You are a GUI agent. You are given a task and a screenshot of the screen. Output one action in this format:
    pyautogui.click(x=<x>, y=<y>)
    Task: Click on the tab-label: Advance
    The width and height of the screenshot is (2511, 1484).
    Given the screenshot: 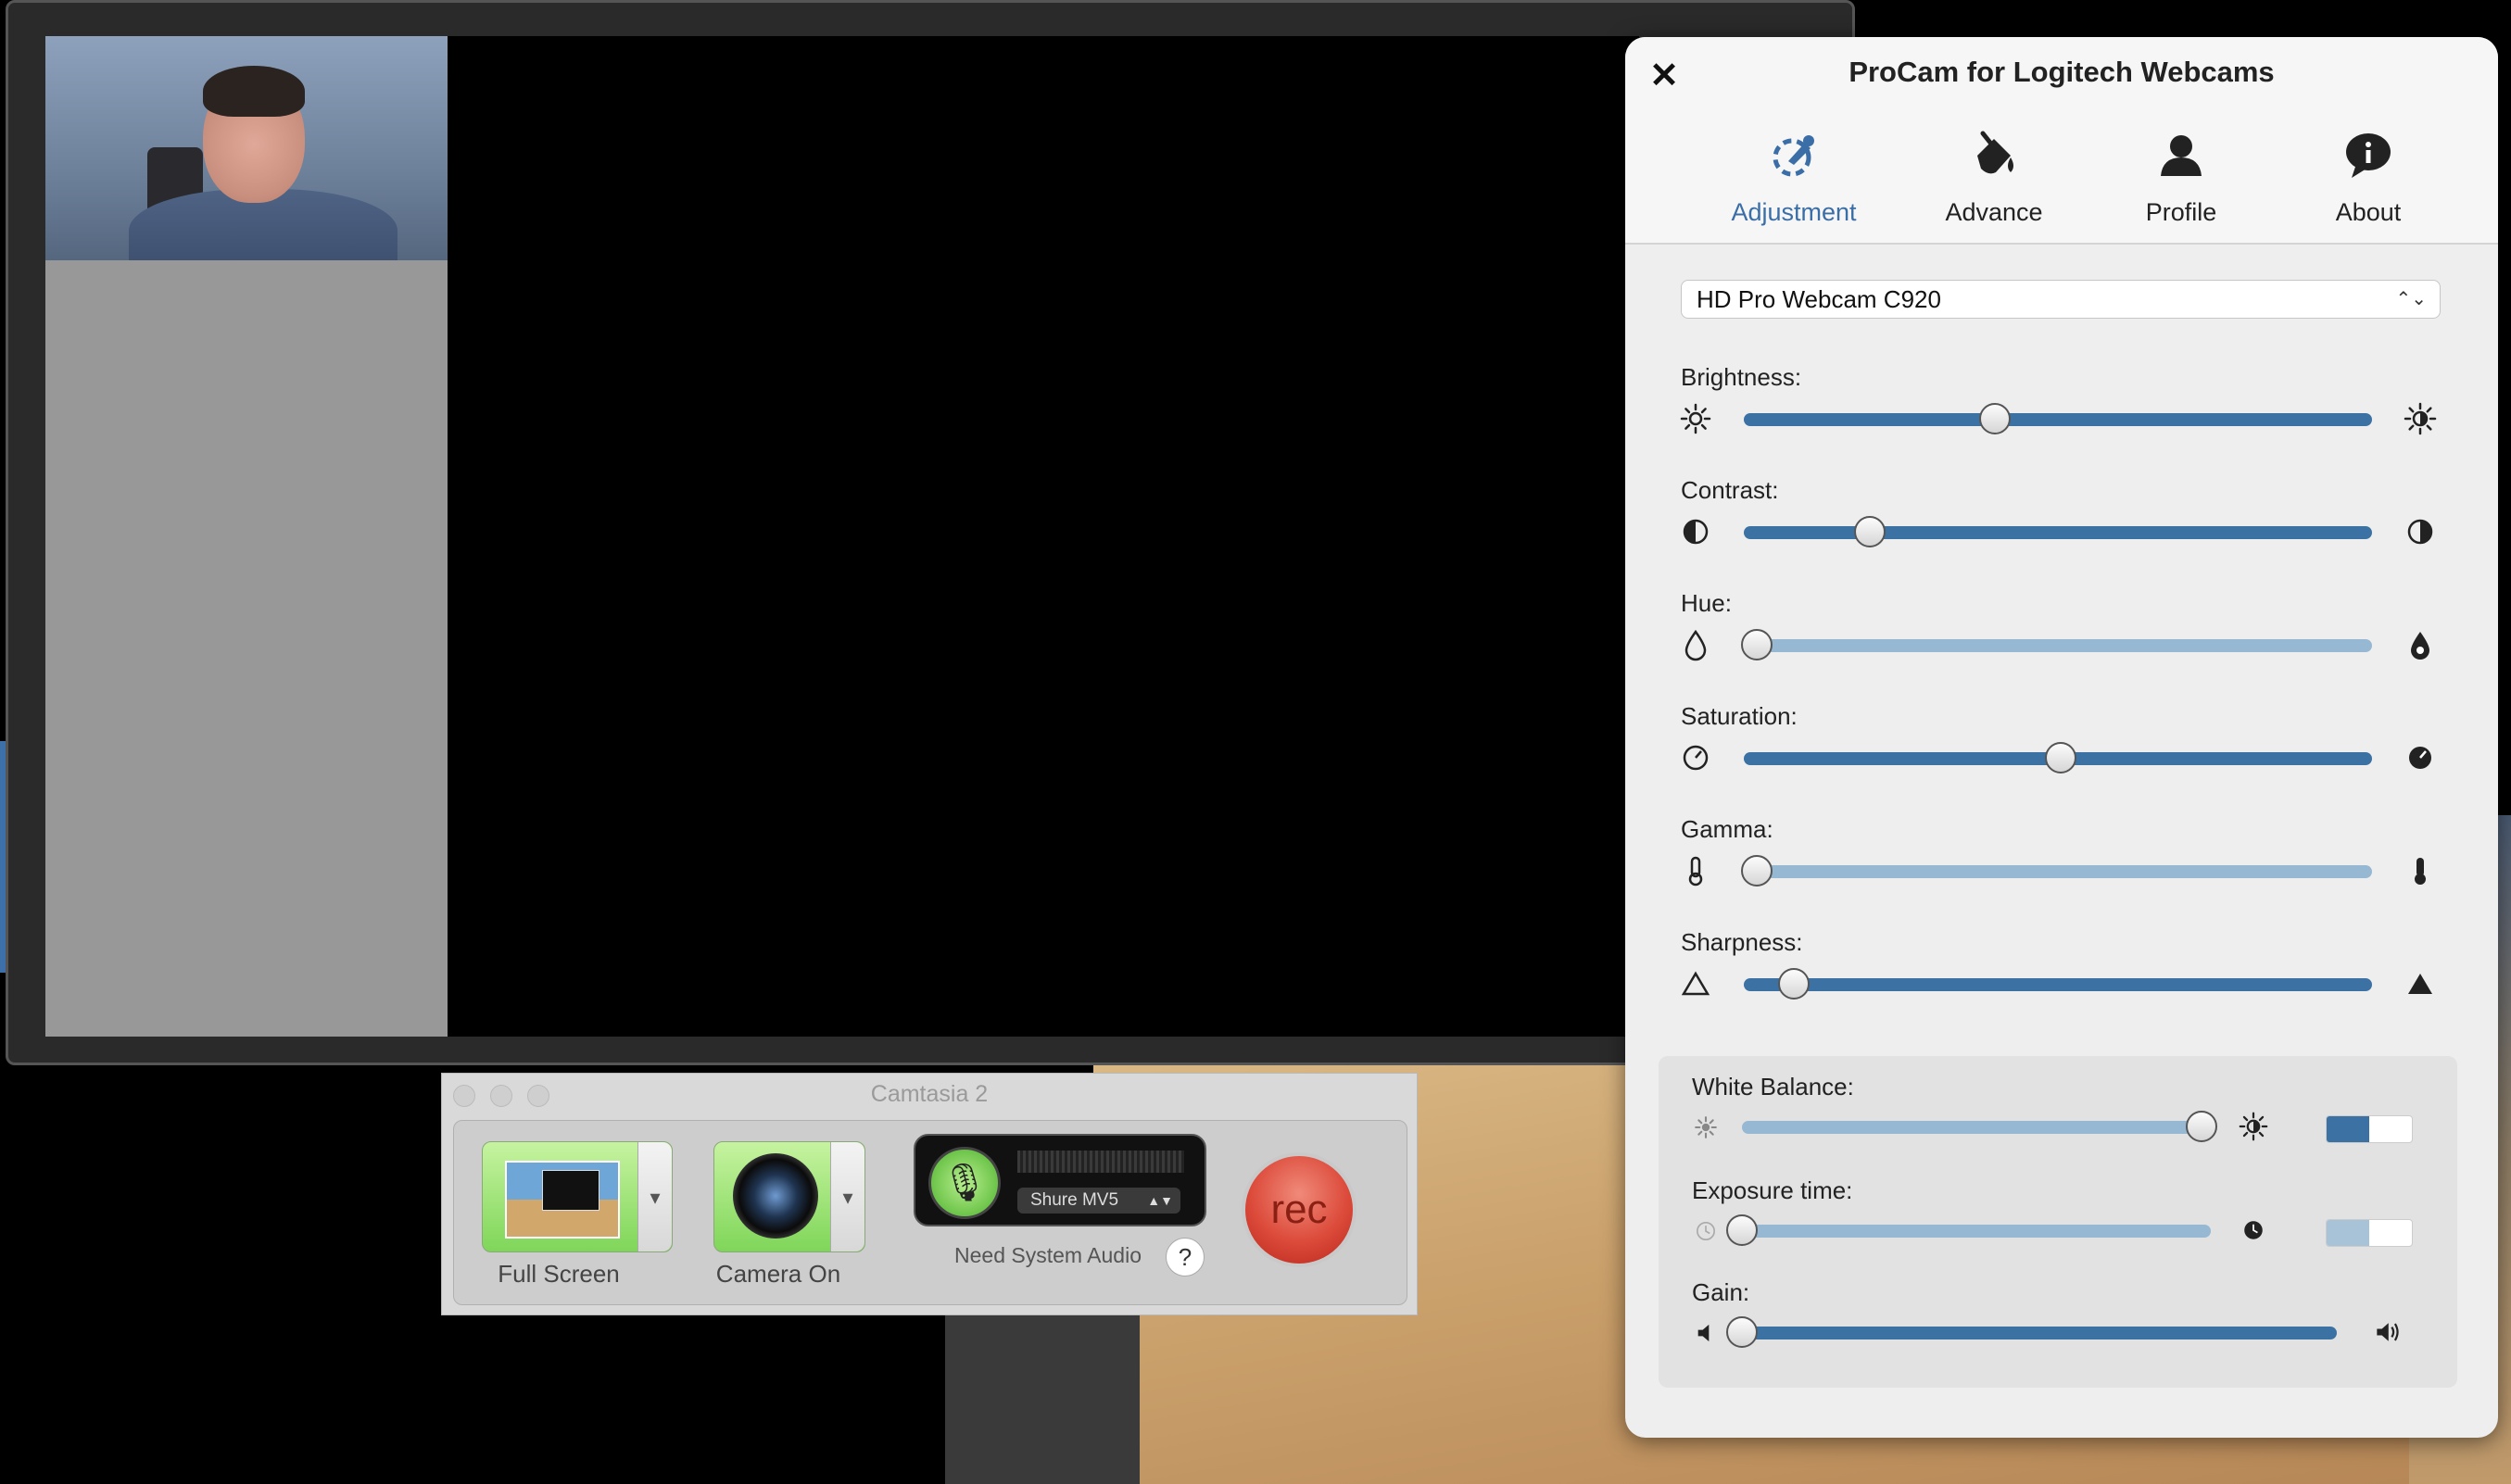 What is the action you would take?
    pyautogui.click(x=1994, y=212)
    